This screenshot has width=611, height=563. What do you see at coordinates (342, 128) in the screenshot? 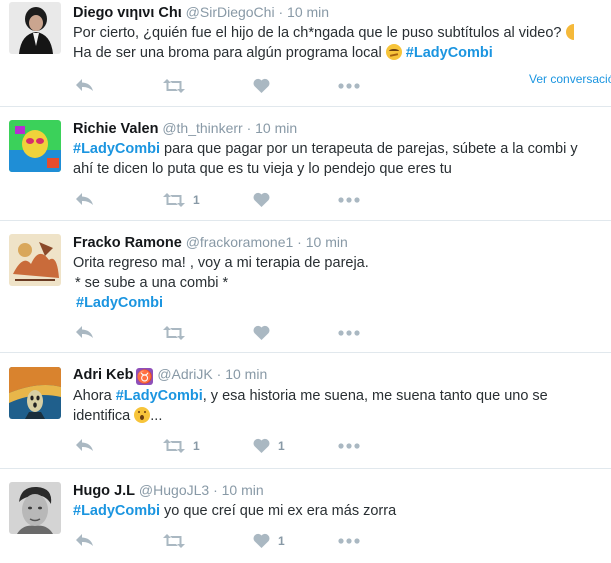
I see `tweet-header: Richie Valen @th_thinkerr · 10 min` at bounding box center [342, 128].